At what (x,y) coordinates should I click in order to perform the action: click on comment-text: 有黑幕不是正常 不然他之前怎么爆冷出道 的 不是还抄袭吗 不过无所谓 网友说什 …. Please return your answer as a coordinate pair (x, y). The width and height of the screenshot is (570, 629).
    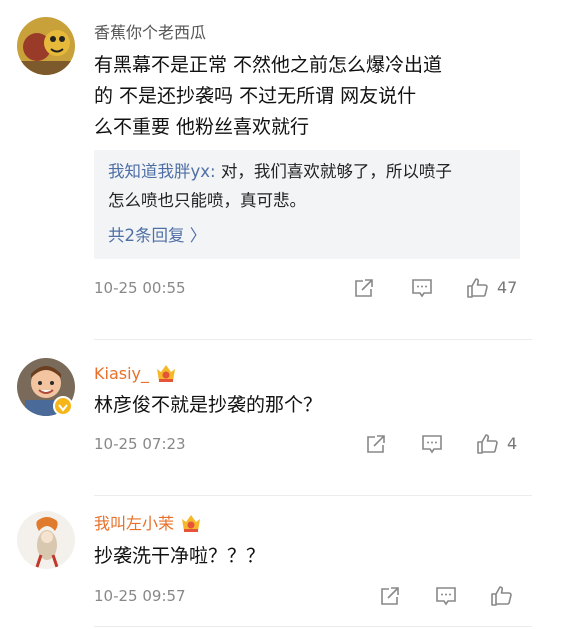
    Looking at the image, I should click on (314, 96).